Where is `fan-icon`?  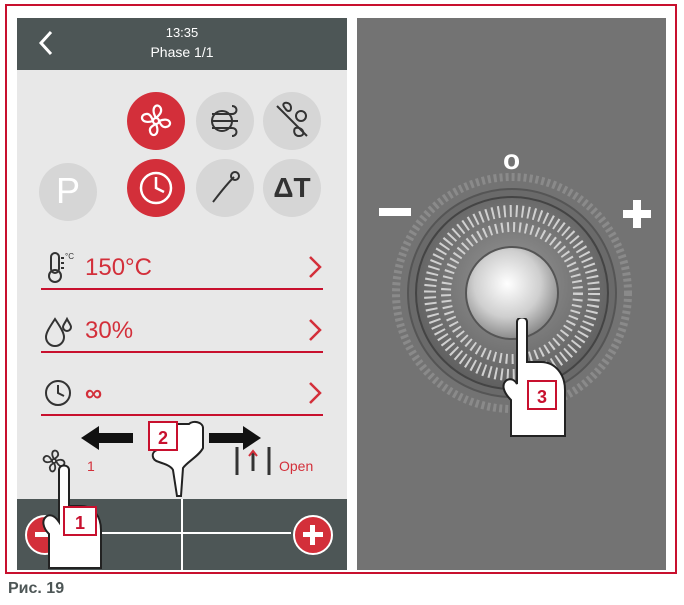 fan-icon is located at coordinates (156, 120).